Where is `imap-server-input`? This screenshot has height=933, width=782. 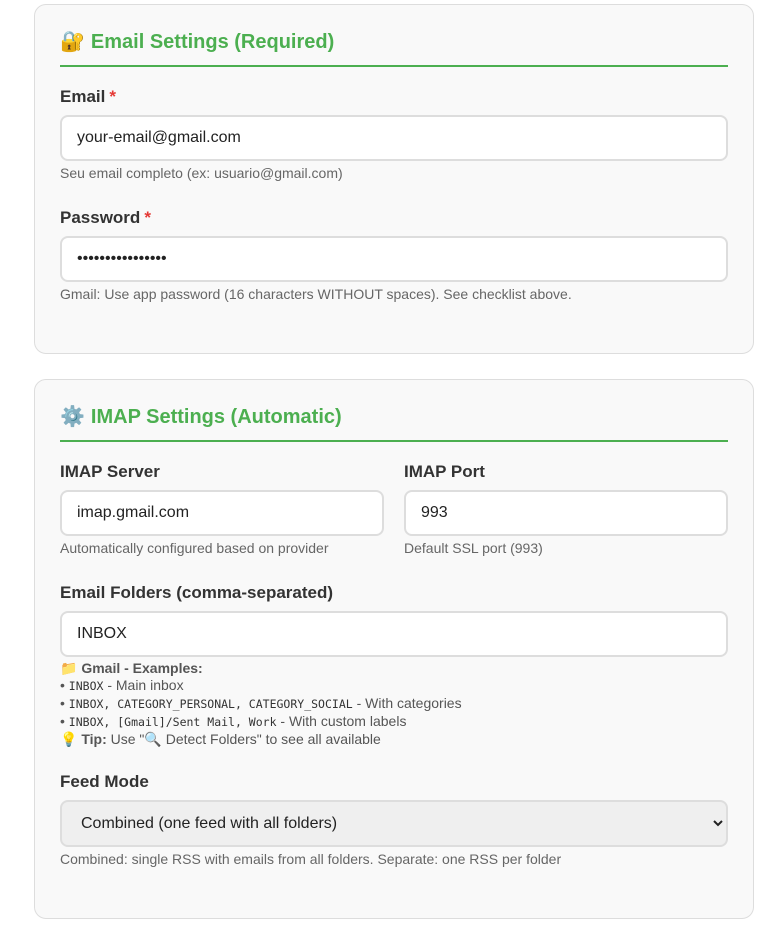 imap-server-input is located at coordinates (222, 513).